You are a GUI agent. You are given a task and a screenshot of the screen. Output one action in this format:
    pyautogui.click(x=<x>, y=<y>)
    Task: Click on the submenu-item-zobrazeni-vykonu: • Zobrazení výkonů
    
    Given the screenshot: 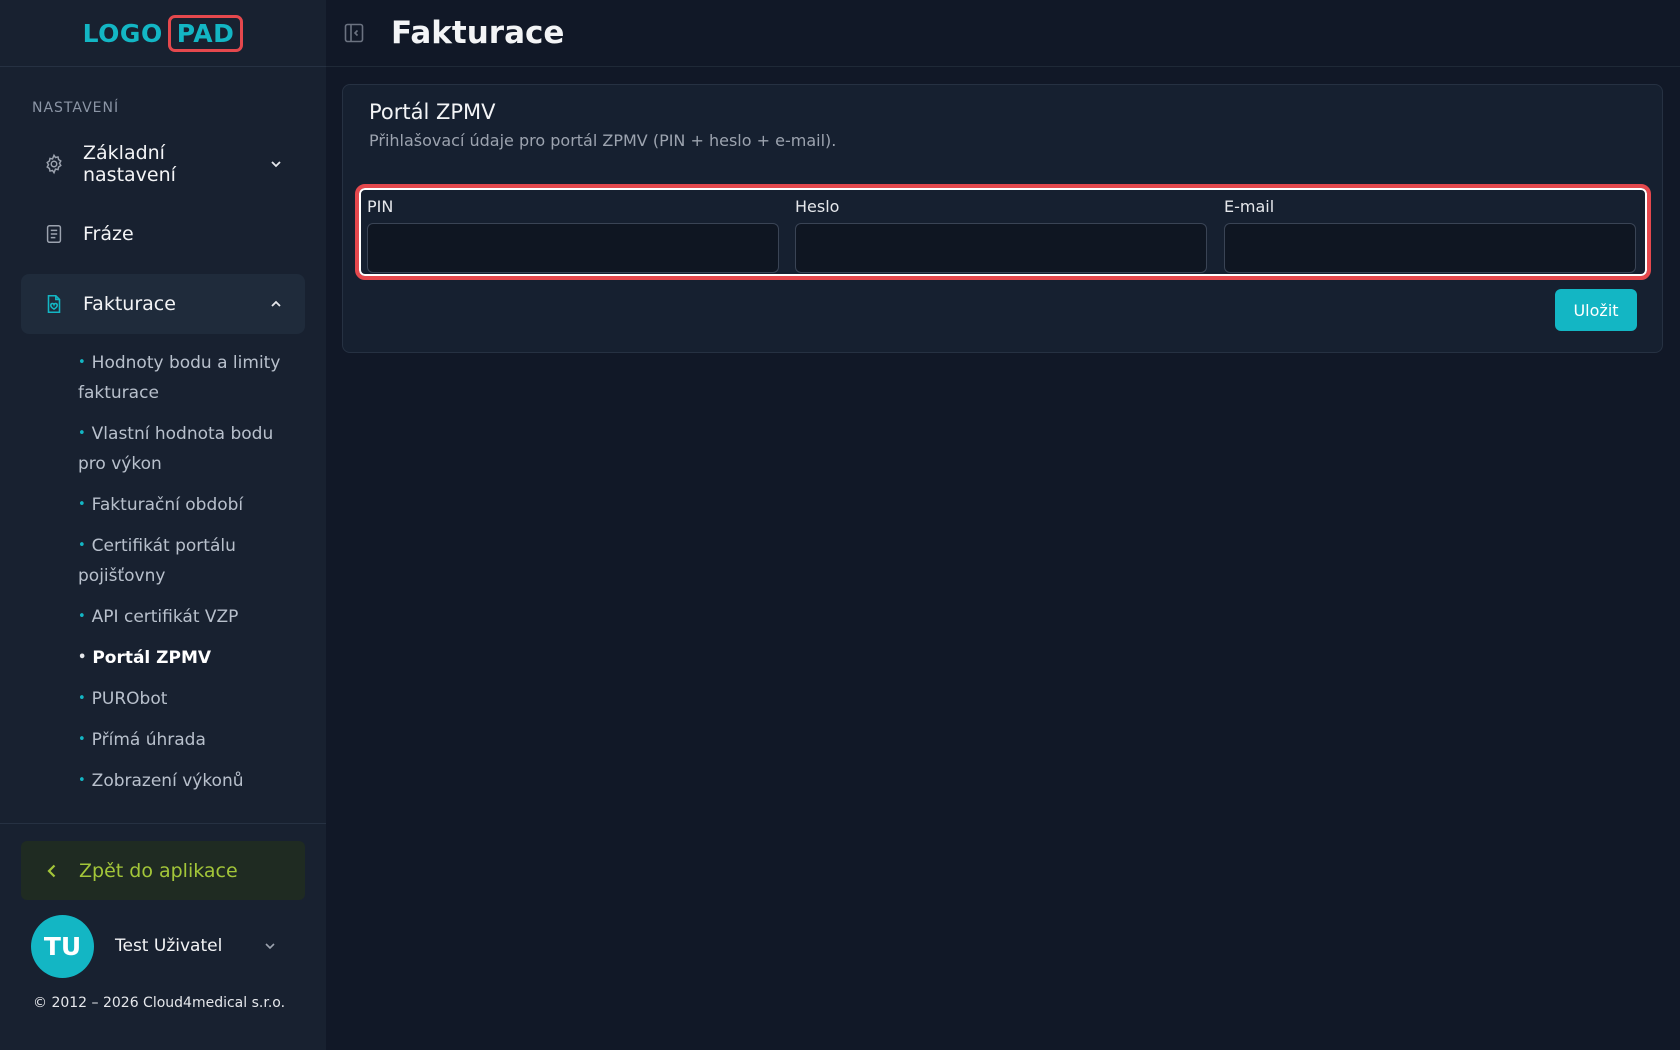 What is the action you would take?
    pyautogui.click(x=192, y=781)
    